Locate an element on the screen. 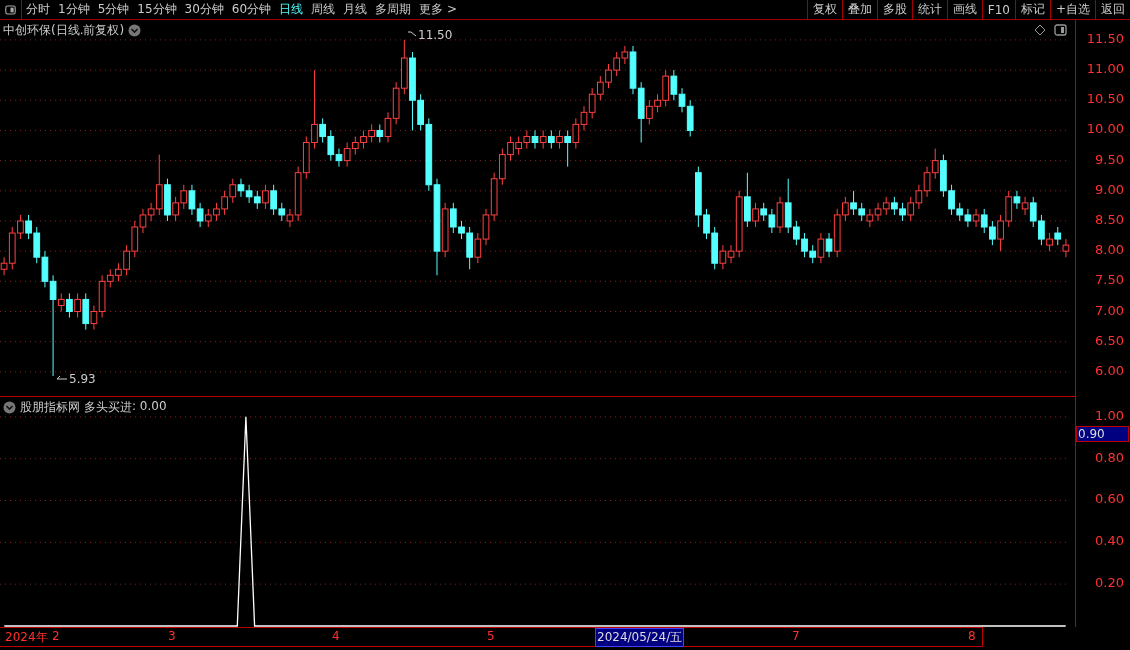 The width and height of the screenshot is (1130, 650). pointer-line-icon is located at coordinates (412, 35).